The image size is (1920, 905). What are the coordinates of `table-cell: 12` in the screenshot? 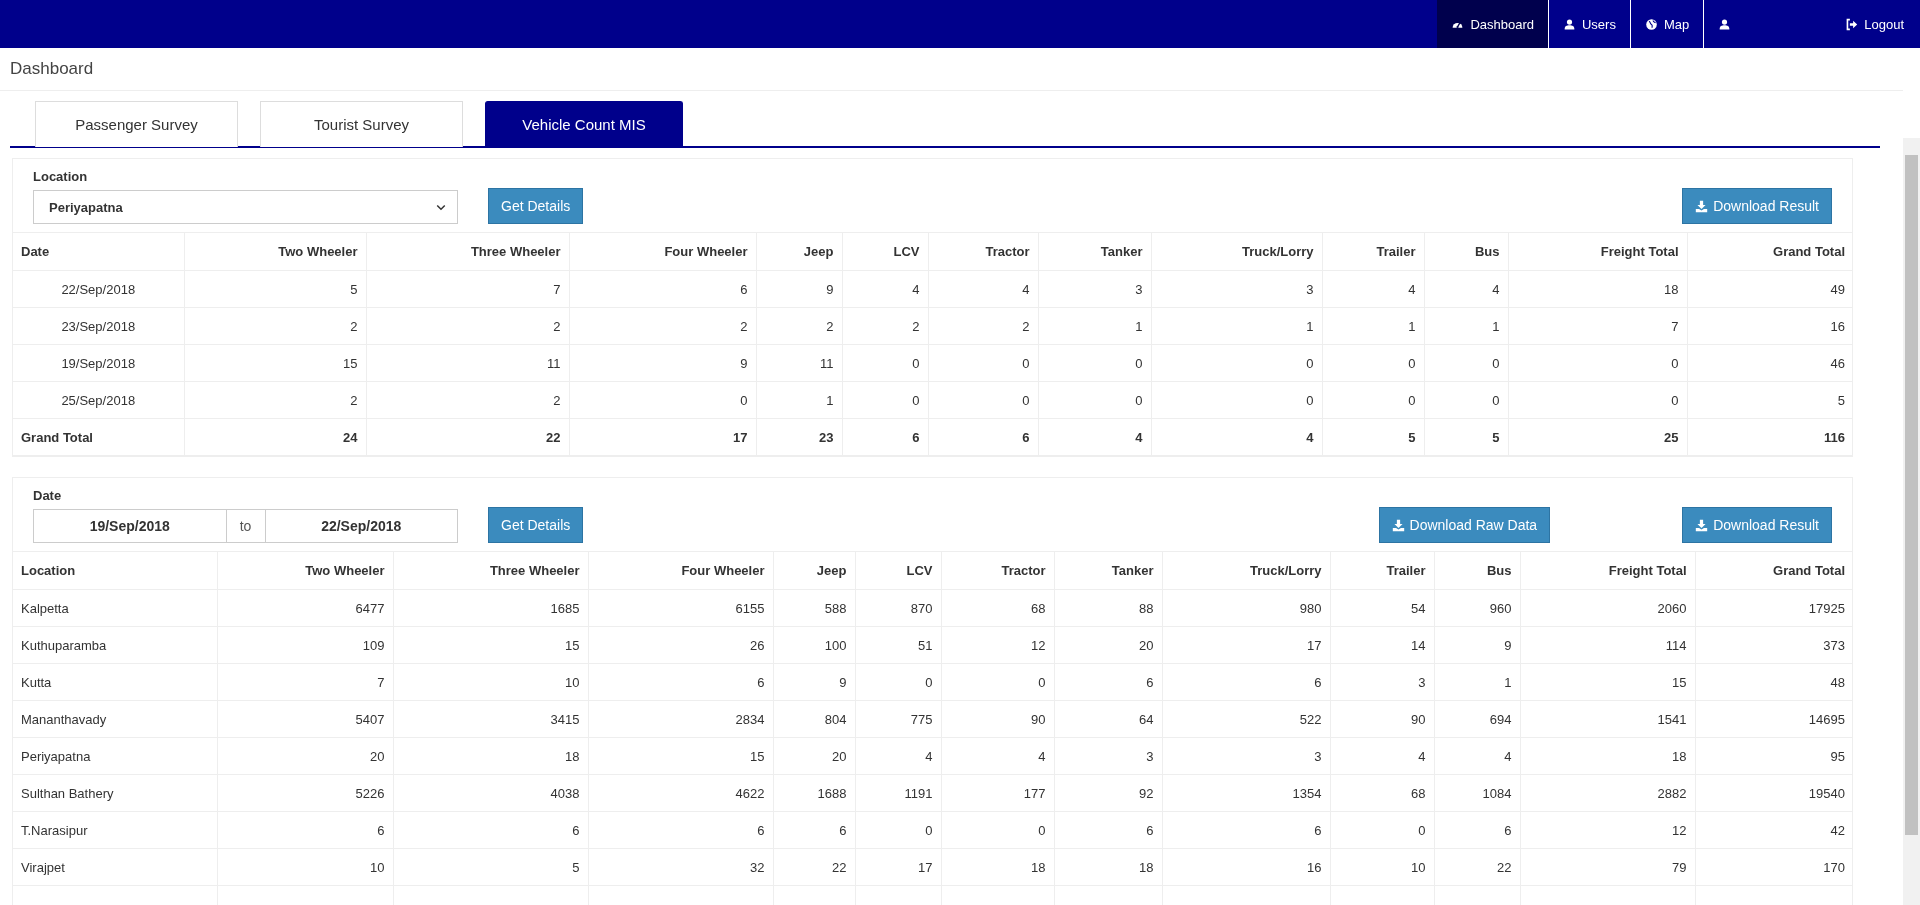 It's located at (1607, 830).